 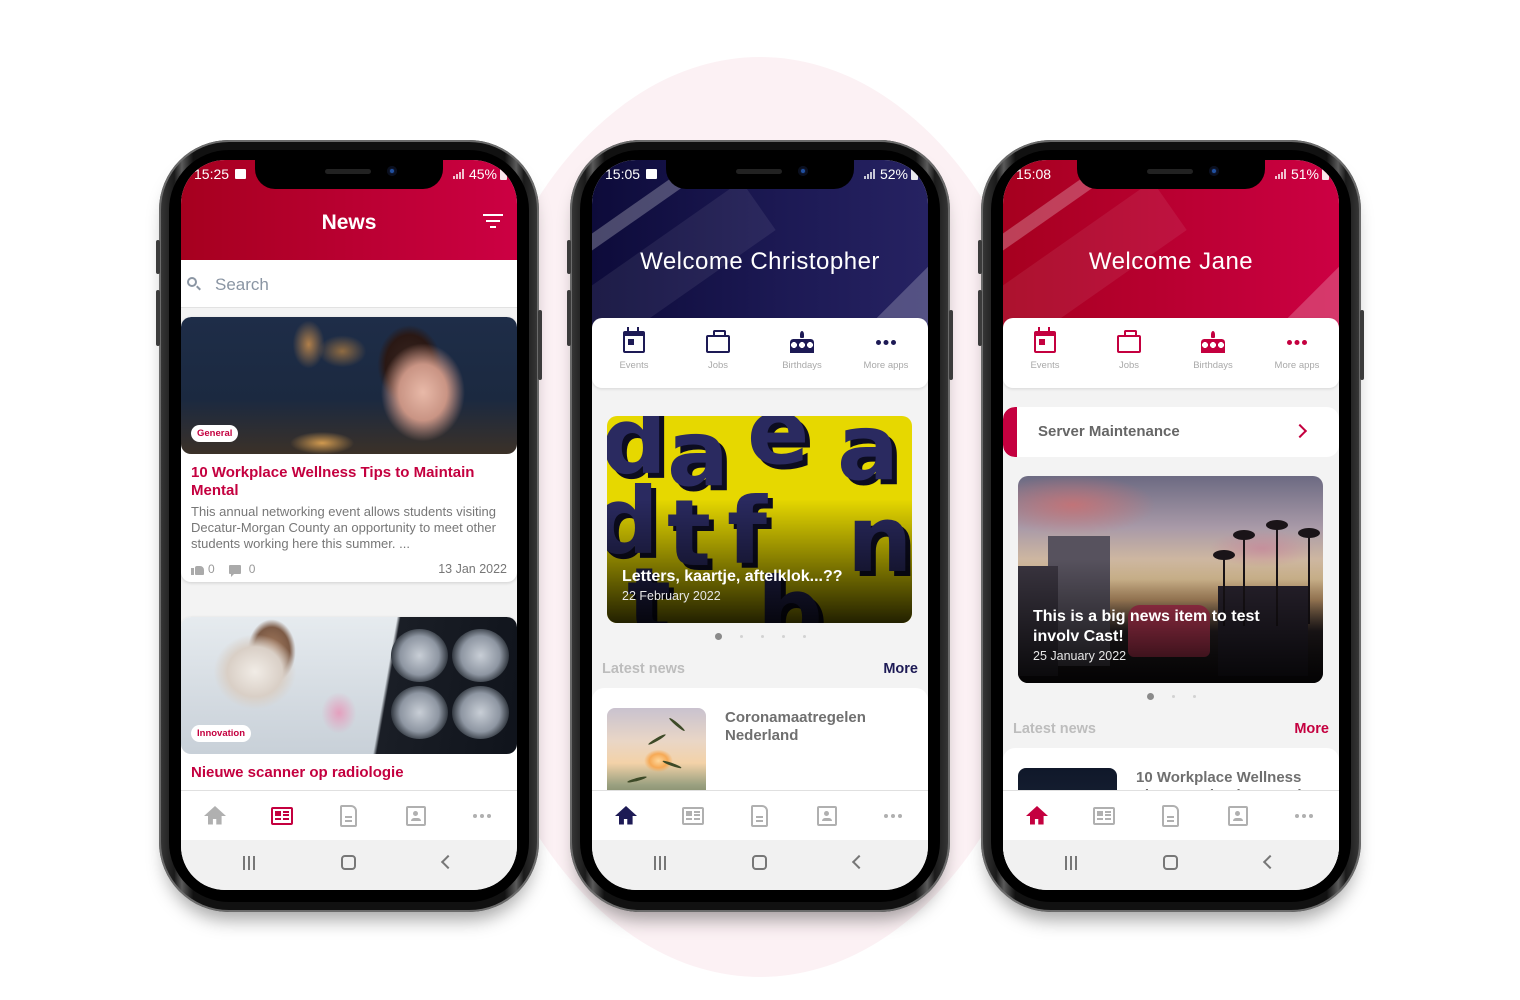 I want to click on carousel-date: 22 February 2022, so click(x=671, y=596).